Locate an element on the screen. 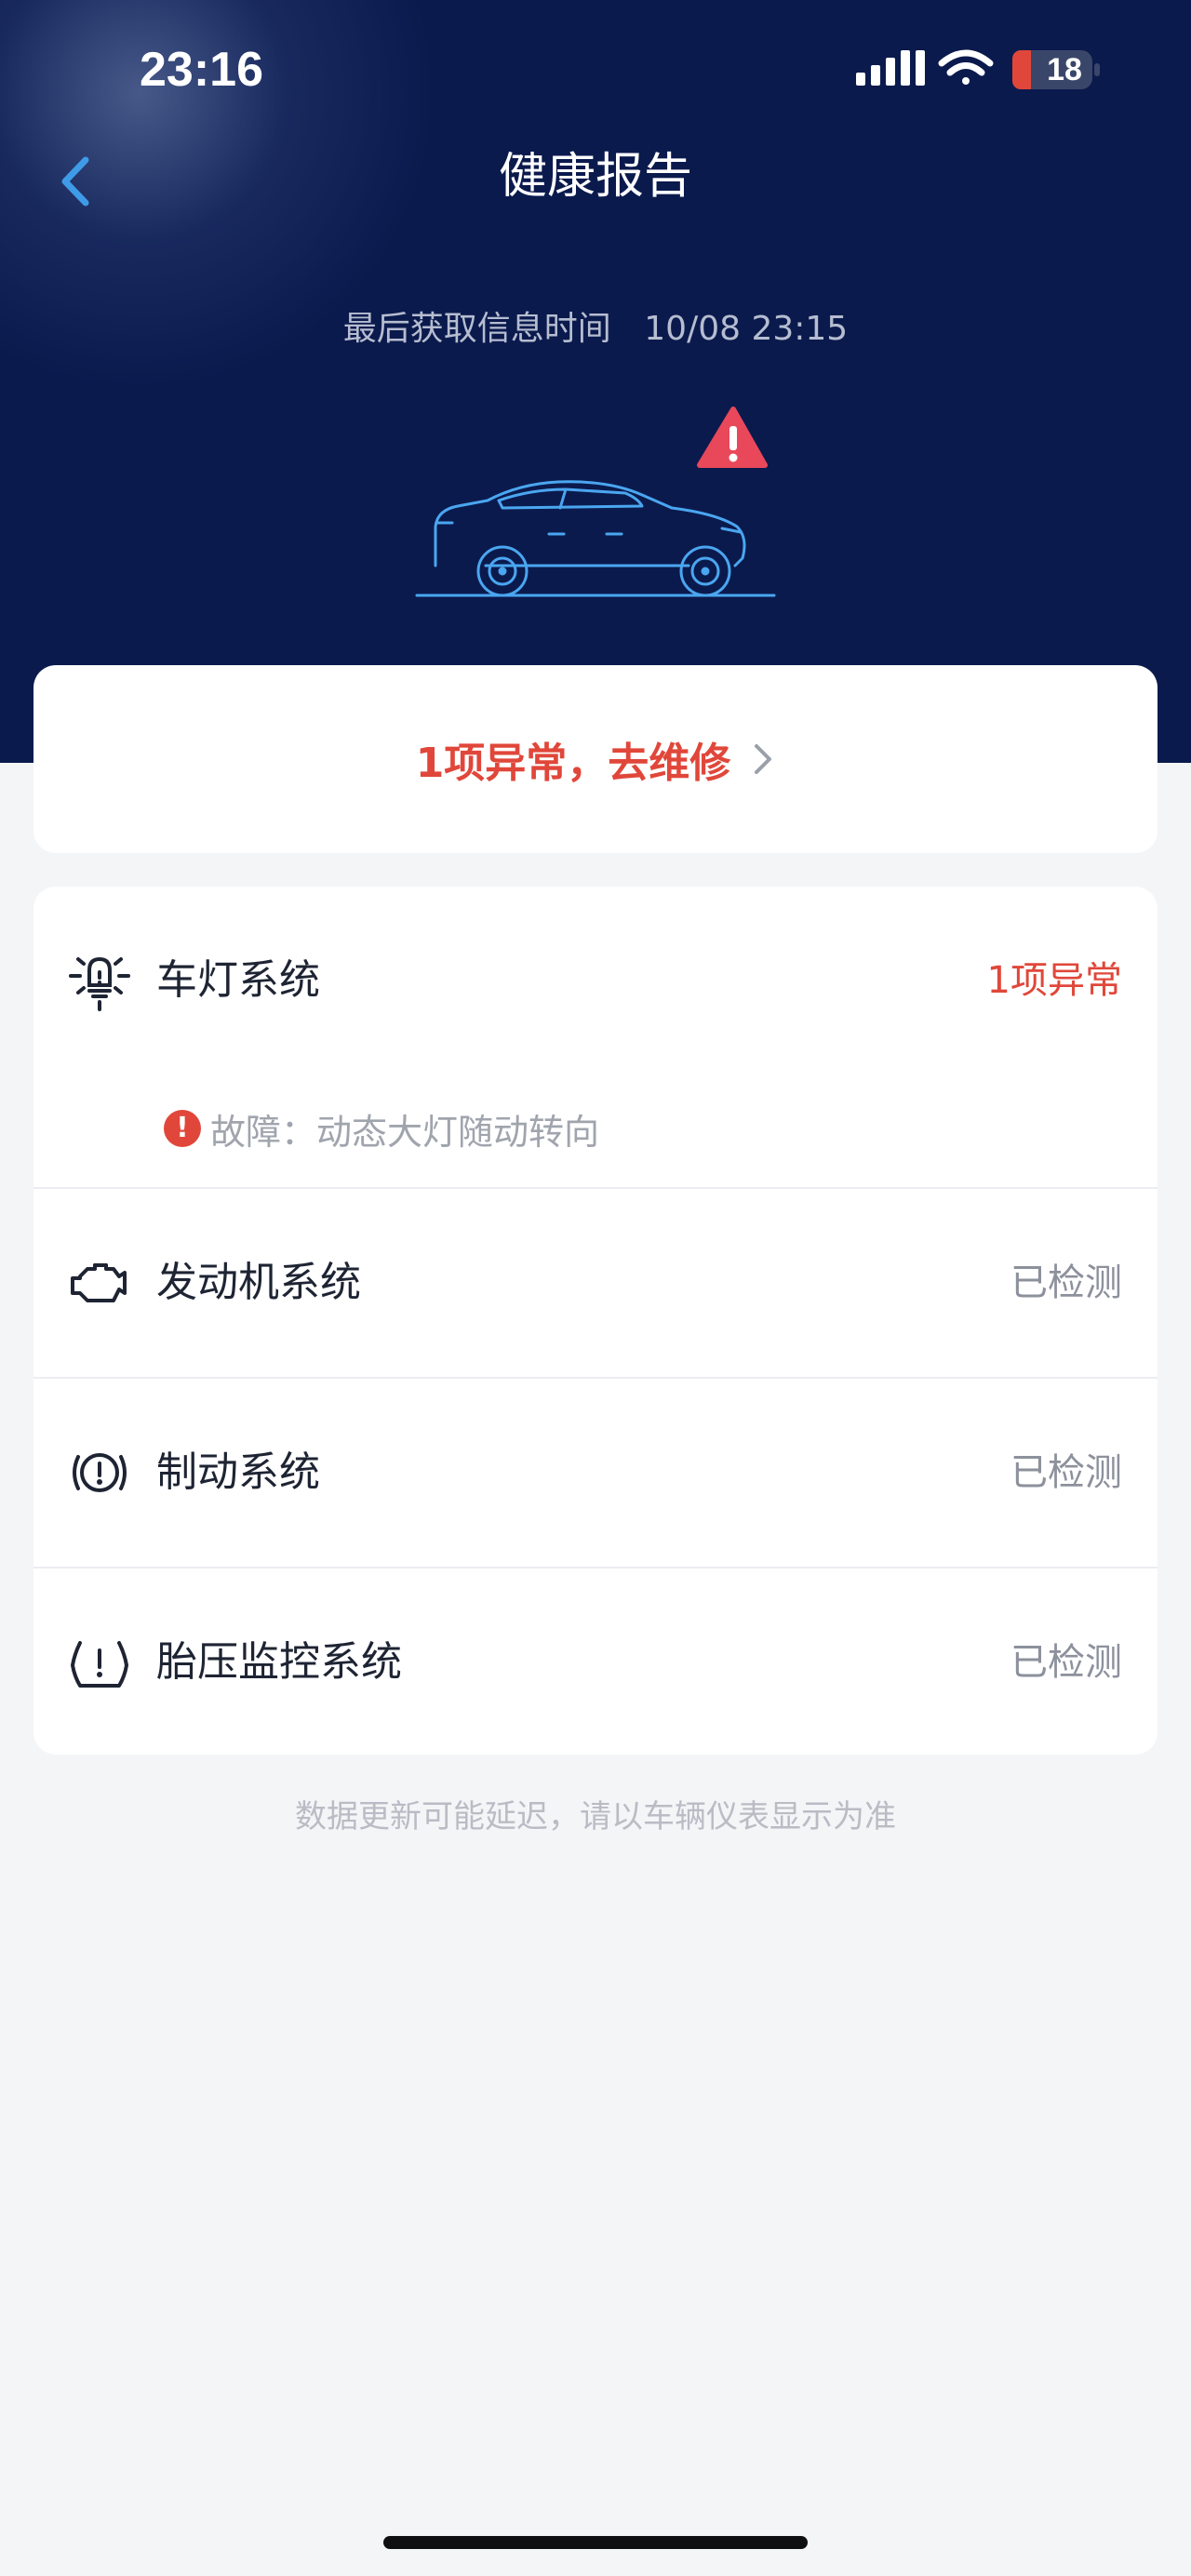 Image resolution: width=1191 pixels, height=2576 pixels. warning-triangle-icon is located at coordinates (732, 437).